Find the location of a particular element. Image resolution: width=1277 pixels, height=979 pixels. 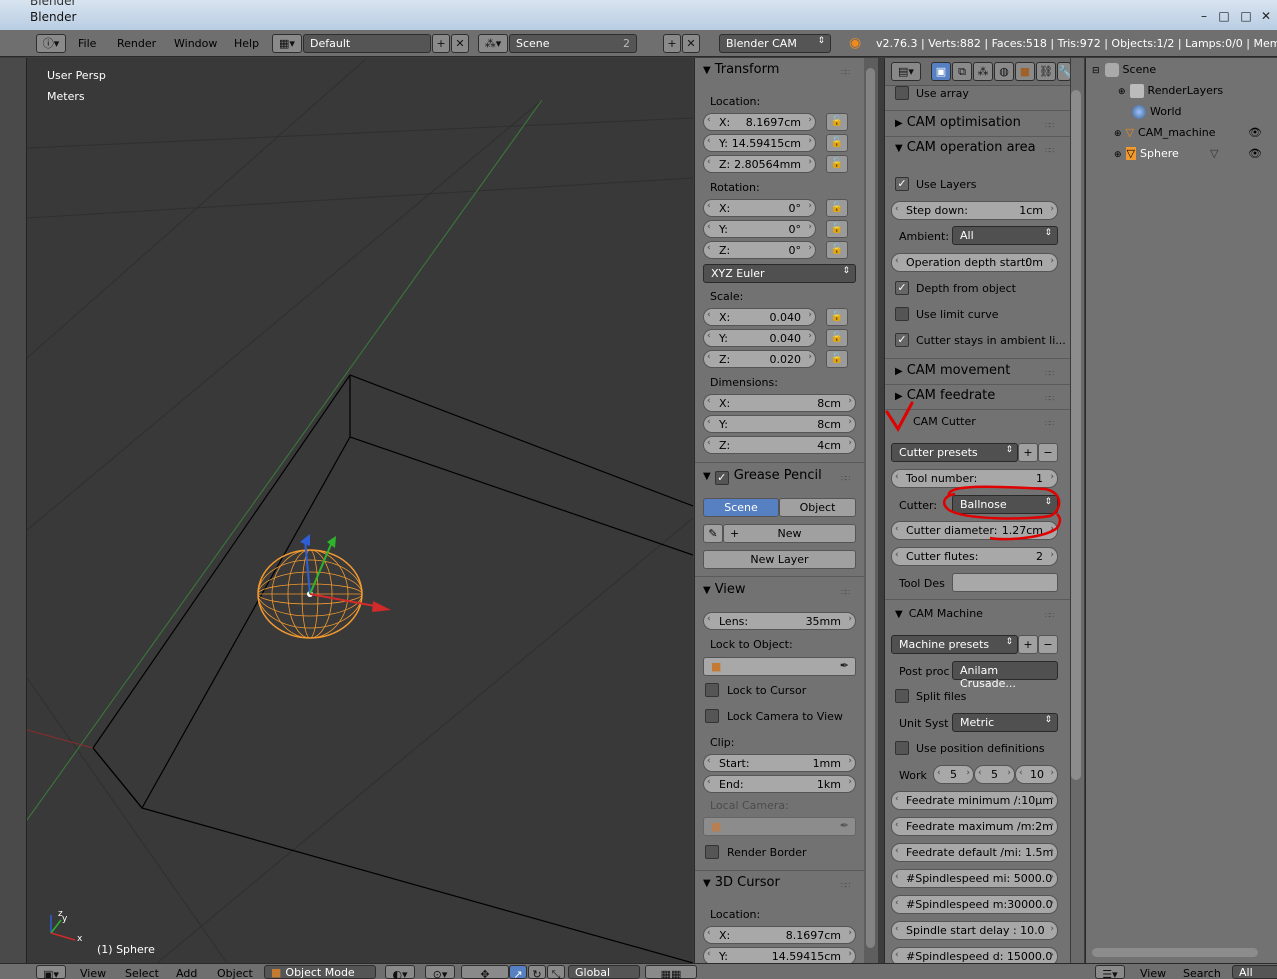

cam-operation-area-panel-header: ▼ CAM operation area is located at coordinates (965, 147).